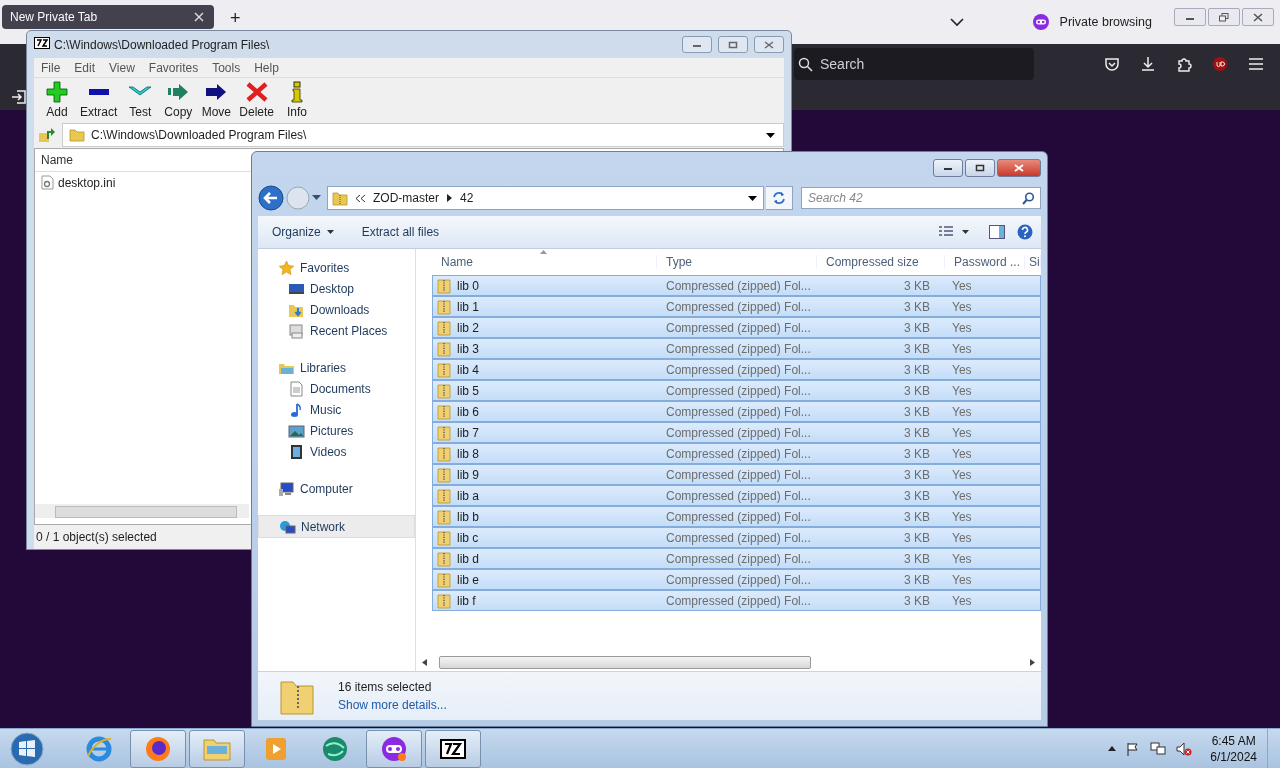  Describe the element at coordinates (336, 388) in the screenshot. I see `nav-item: Documents` at that location.